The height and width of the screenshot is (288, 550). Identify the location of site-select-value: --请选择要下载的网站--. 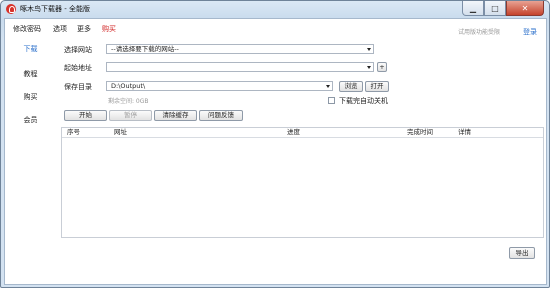
(145, 49).